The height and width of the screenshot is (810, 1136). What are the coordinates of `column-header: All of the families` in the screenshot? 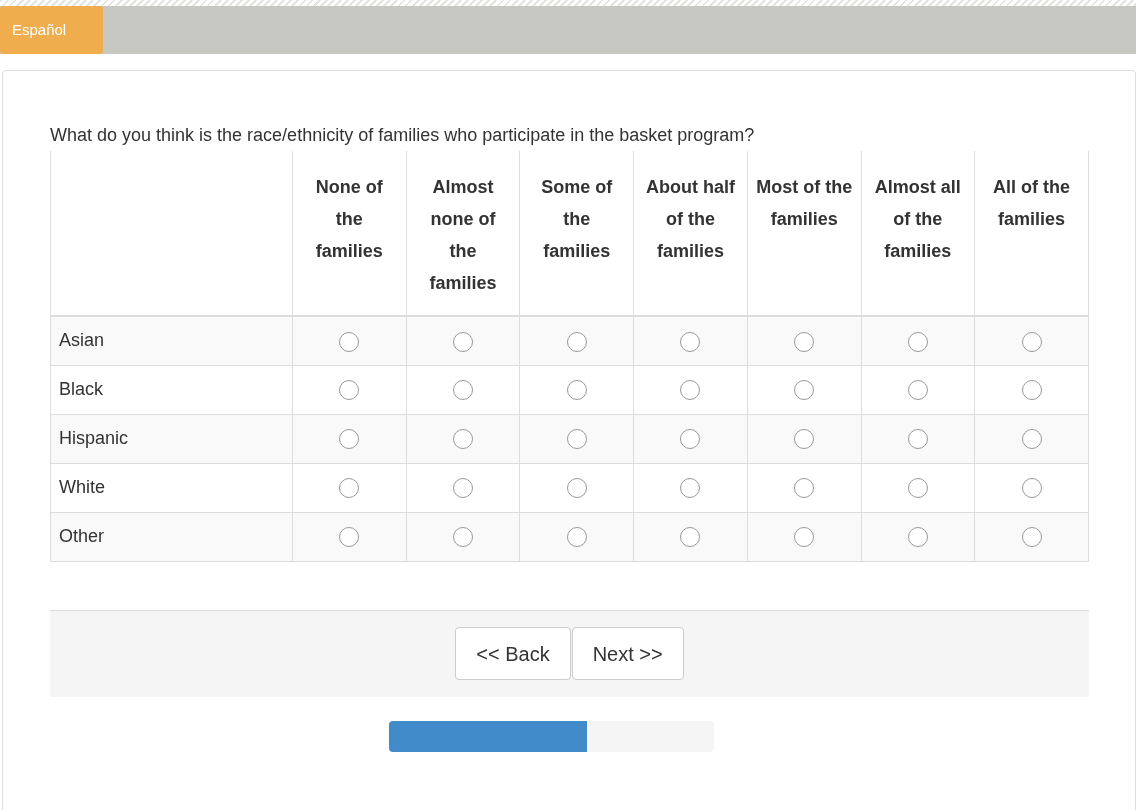 It's located at (1032, 203).